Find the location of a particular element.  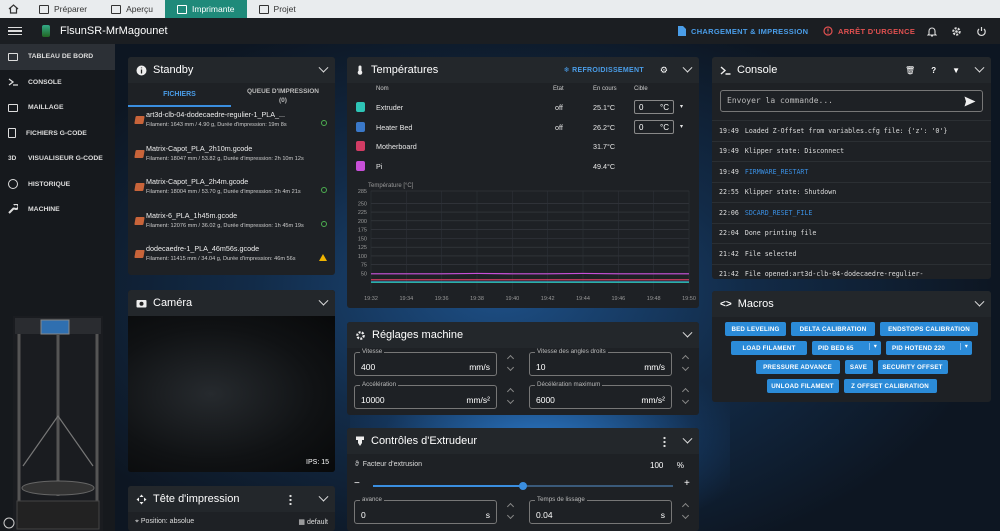

speed-stepper is located at coordinates (510, 364).